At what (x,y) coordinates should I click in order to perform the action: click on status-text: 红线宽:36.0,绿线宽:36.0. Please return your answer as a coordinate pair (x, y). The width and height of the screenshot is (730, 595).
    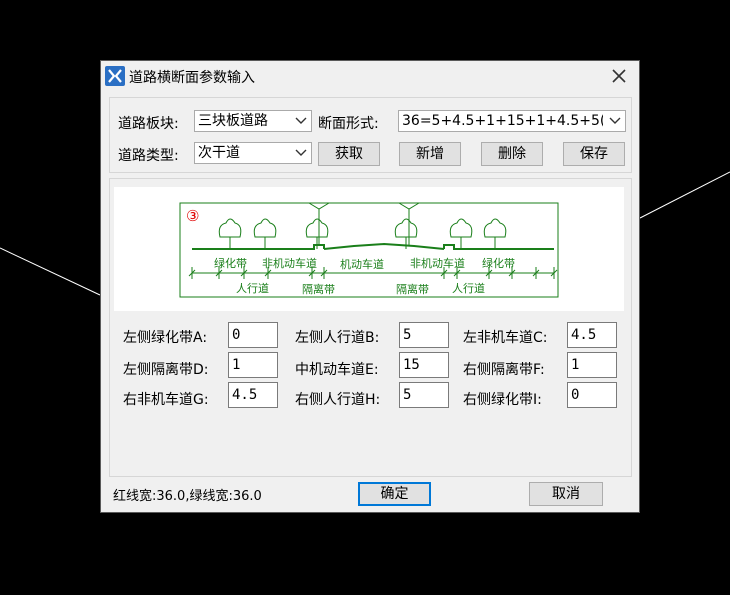
    Looking at the image, I should click on (187, 496).